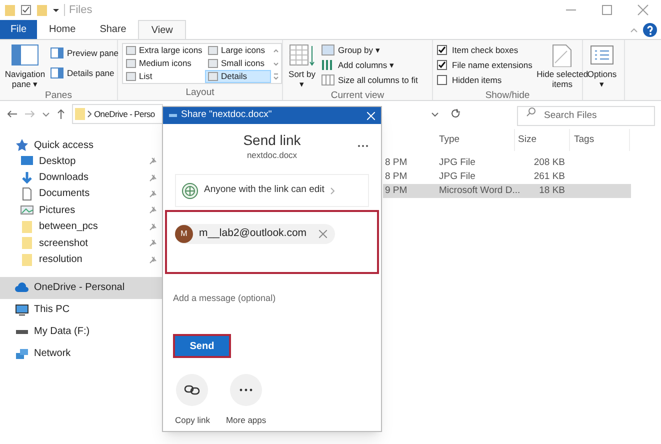  What do you see at coordinates (552, 190) in the screenshot?
I see `size-cell: 18 KB` at bounding box center [552, 190].